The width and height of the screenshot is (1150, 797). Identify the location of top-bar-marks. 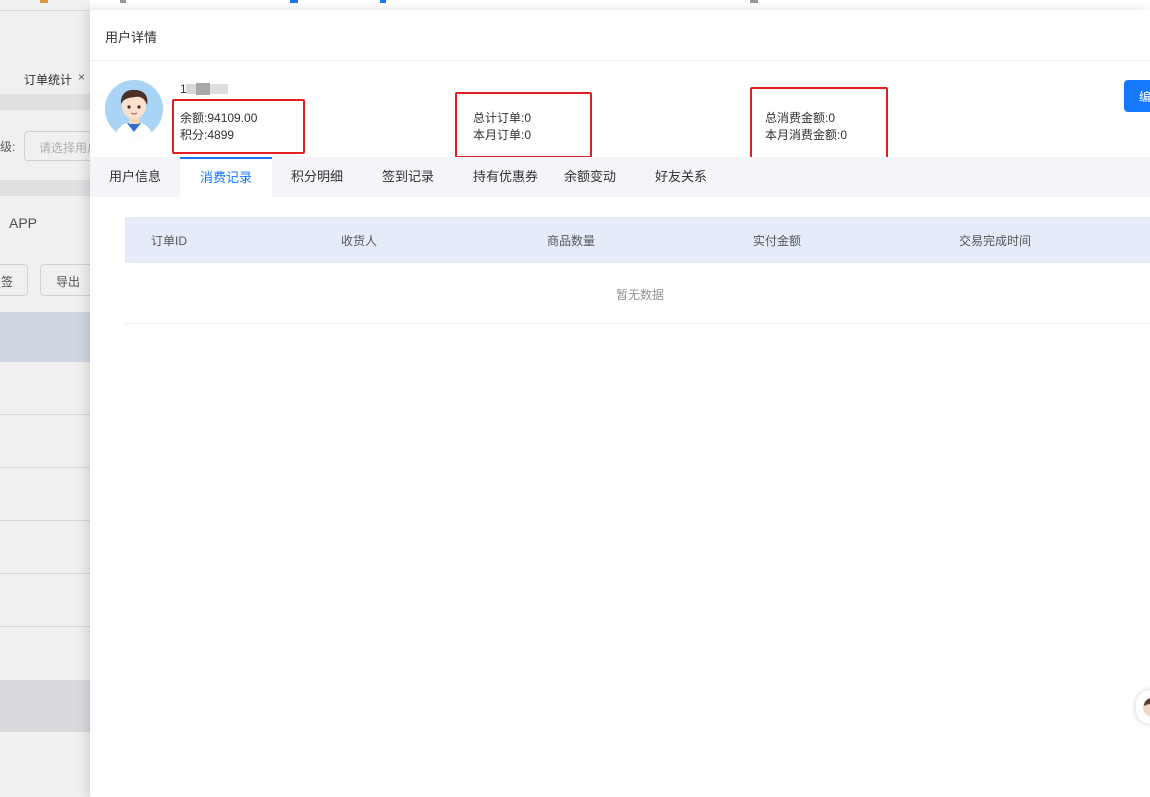
(399, 1).